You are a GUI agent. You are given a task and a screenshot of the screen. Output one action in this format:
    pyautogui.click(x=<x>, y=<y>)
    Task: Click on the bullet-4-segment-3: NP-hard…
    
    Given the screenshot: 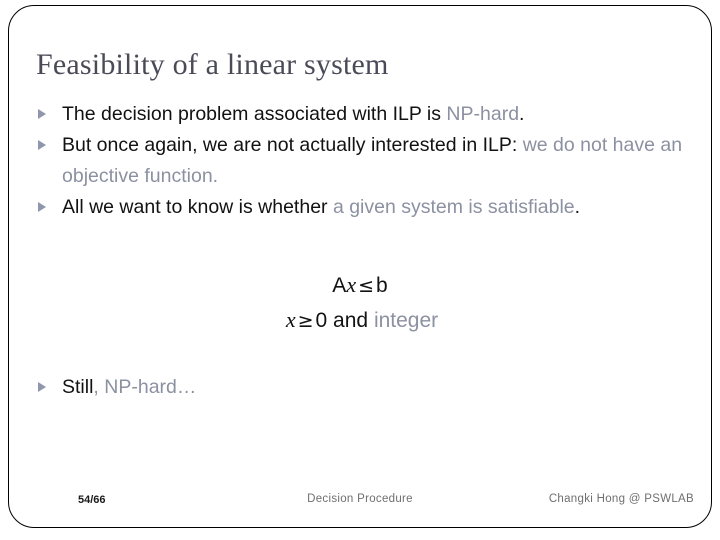 What is the action you would take?
    pyautogui.click(x=150, y=387)
    